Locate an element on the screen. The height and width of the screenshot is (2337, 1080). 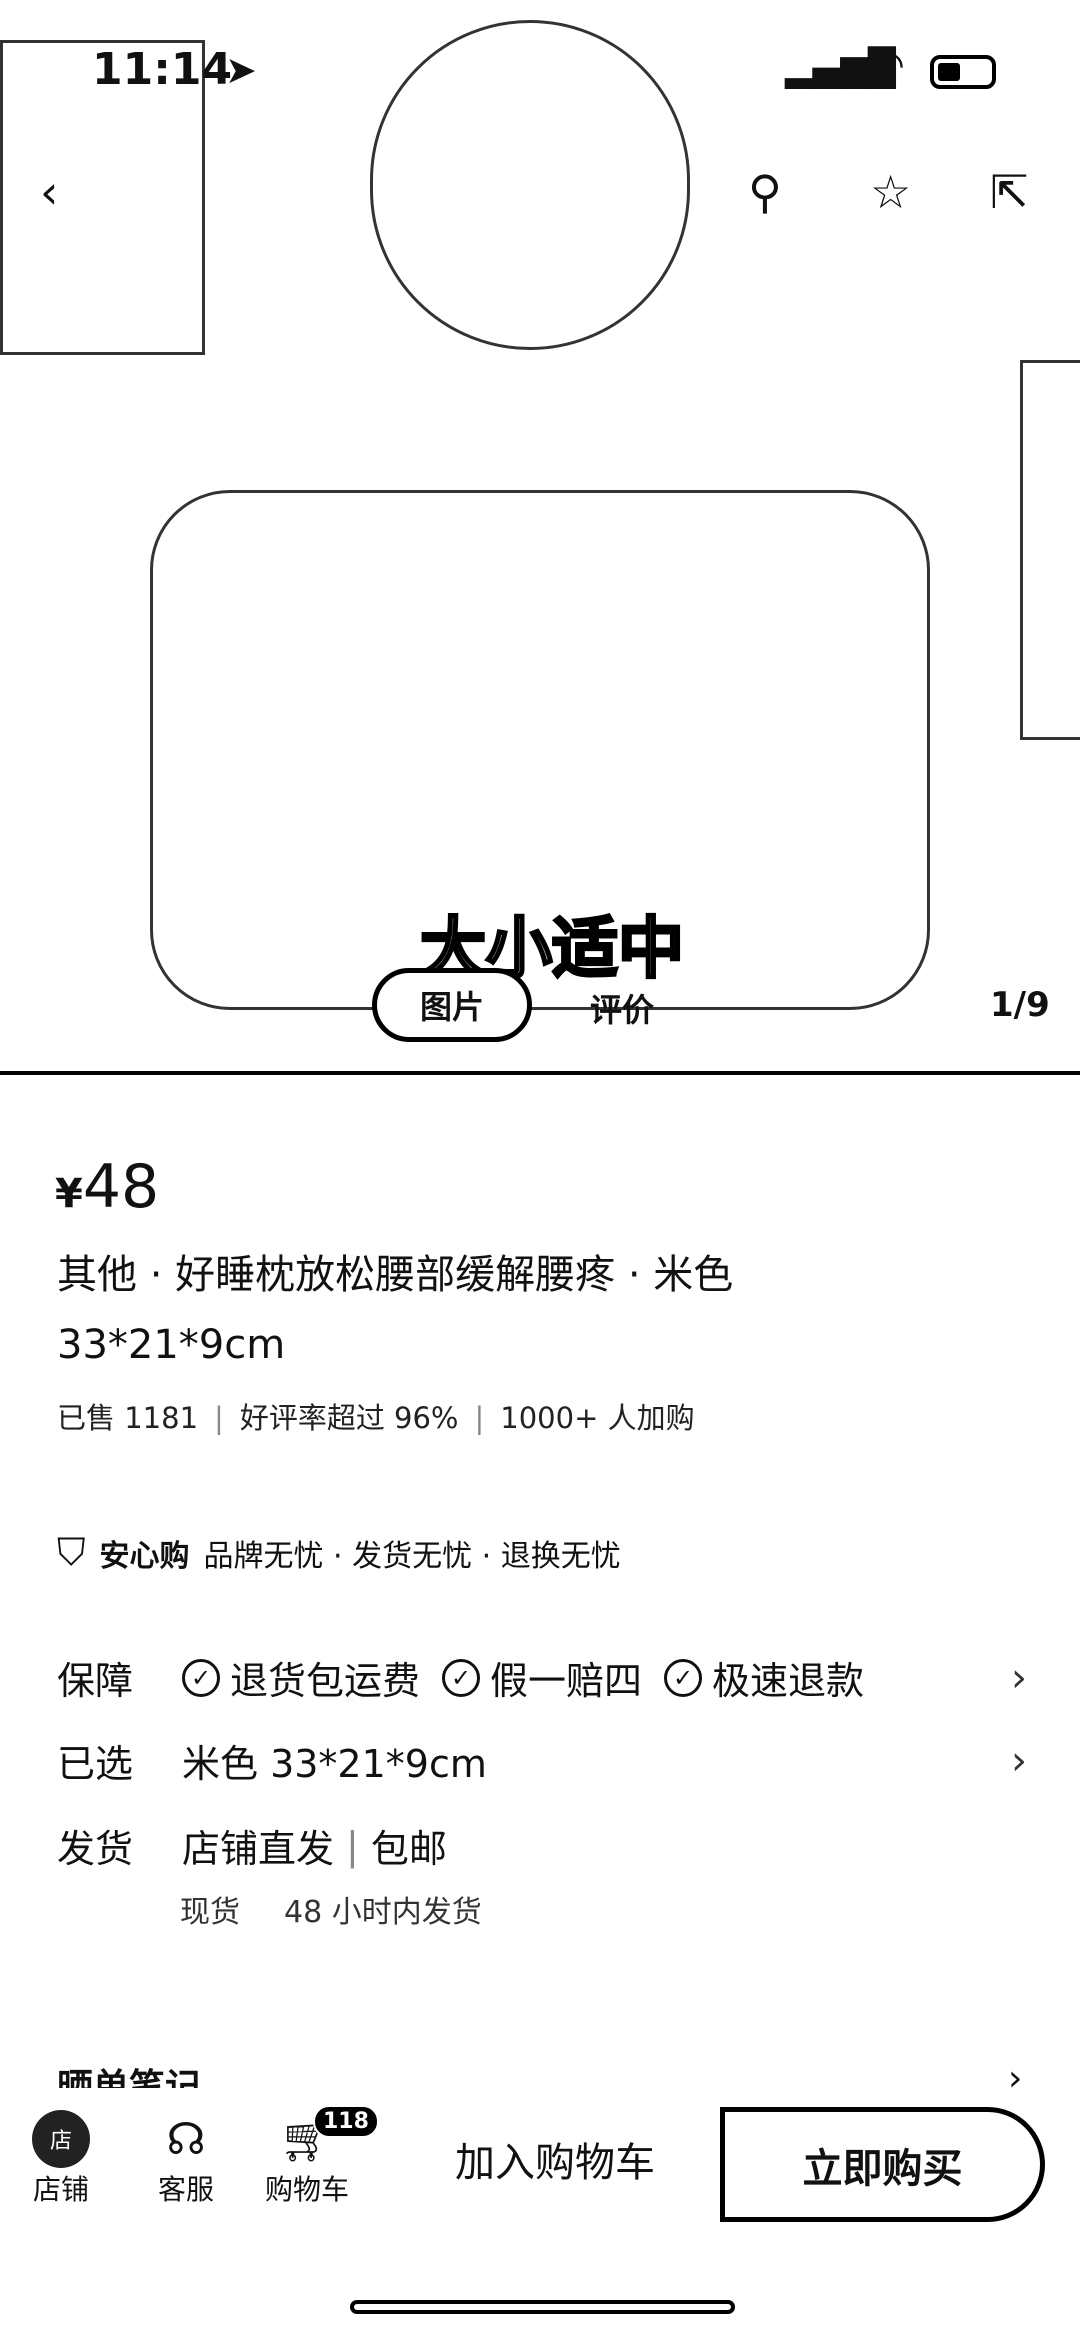
tab-reviews: 评价 is located at coordinates (622, 1008).